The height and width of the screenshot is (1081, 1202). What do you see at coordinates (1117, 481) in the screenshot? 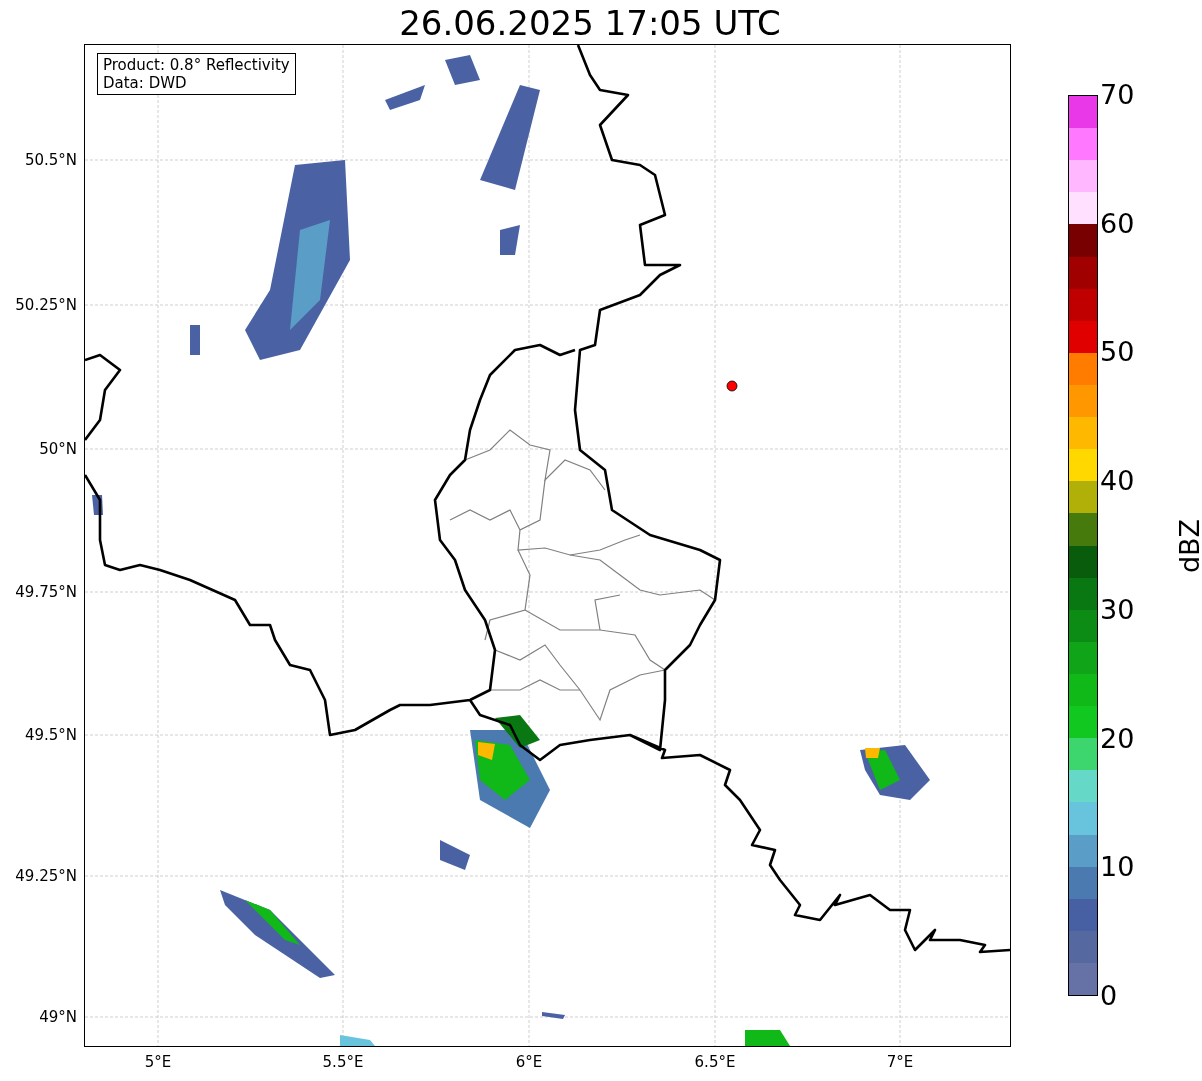
I see `scale-label: 40` at bounding box center [1117, 481].